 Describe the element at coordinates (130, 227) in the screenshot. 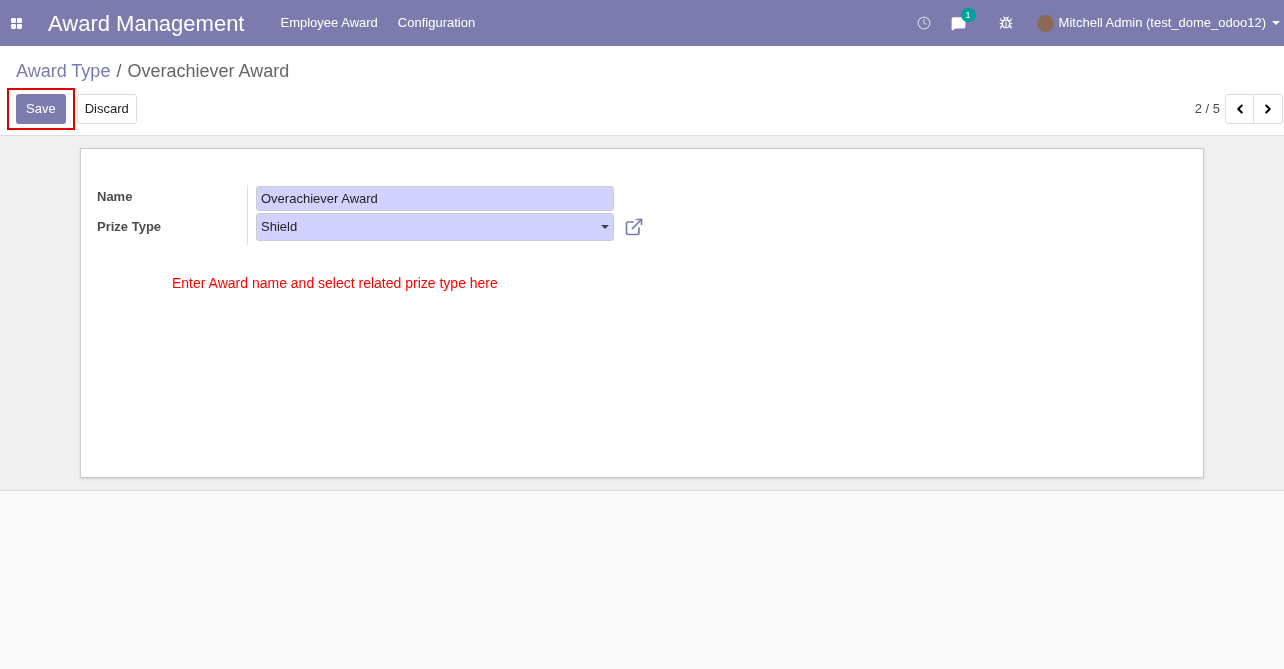

I see `field-label: Prize Type` at that location.